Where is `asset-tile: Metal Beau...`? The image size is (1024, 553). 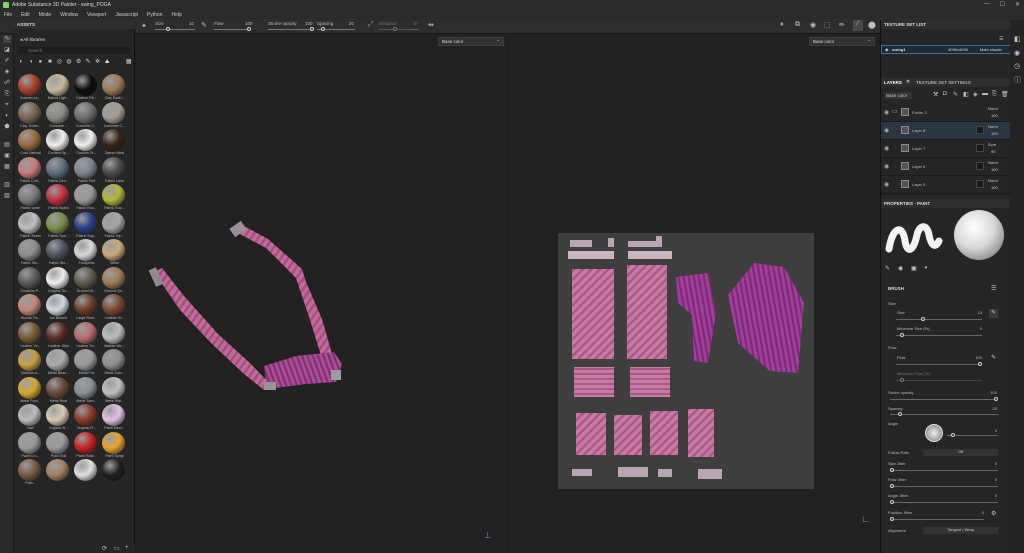
asset-tile: Metal Beau... is located at coordinates (58, 362).